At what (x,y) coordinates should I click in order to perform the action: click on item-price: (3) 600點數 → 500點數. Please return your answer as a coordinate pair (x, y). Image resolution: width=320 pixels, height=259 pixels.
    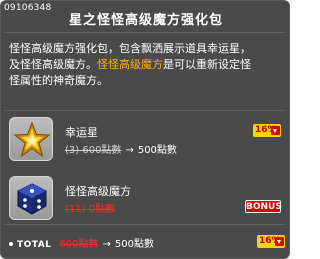
    Looking at the image, I should click on (121, 148).